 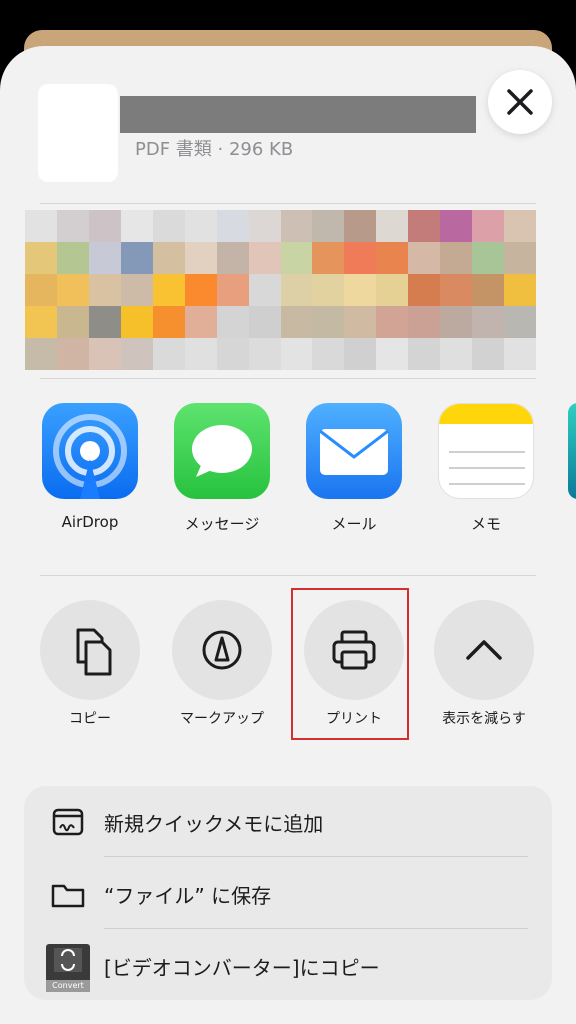 I want to click on list-item-label: 新規クイックメモに追加, so click(x=214, y=824).